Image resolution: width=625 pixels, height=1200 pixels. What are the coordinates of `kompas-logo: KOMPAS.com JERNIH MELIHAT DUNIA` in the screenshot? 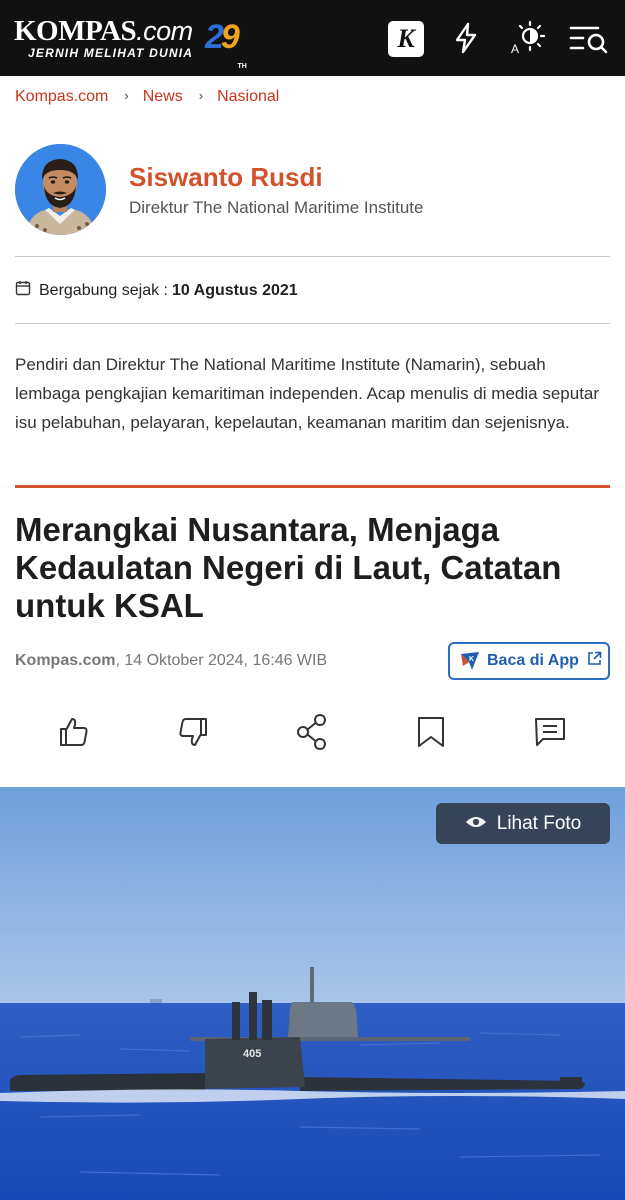 It's located at (103, 38).